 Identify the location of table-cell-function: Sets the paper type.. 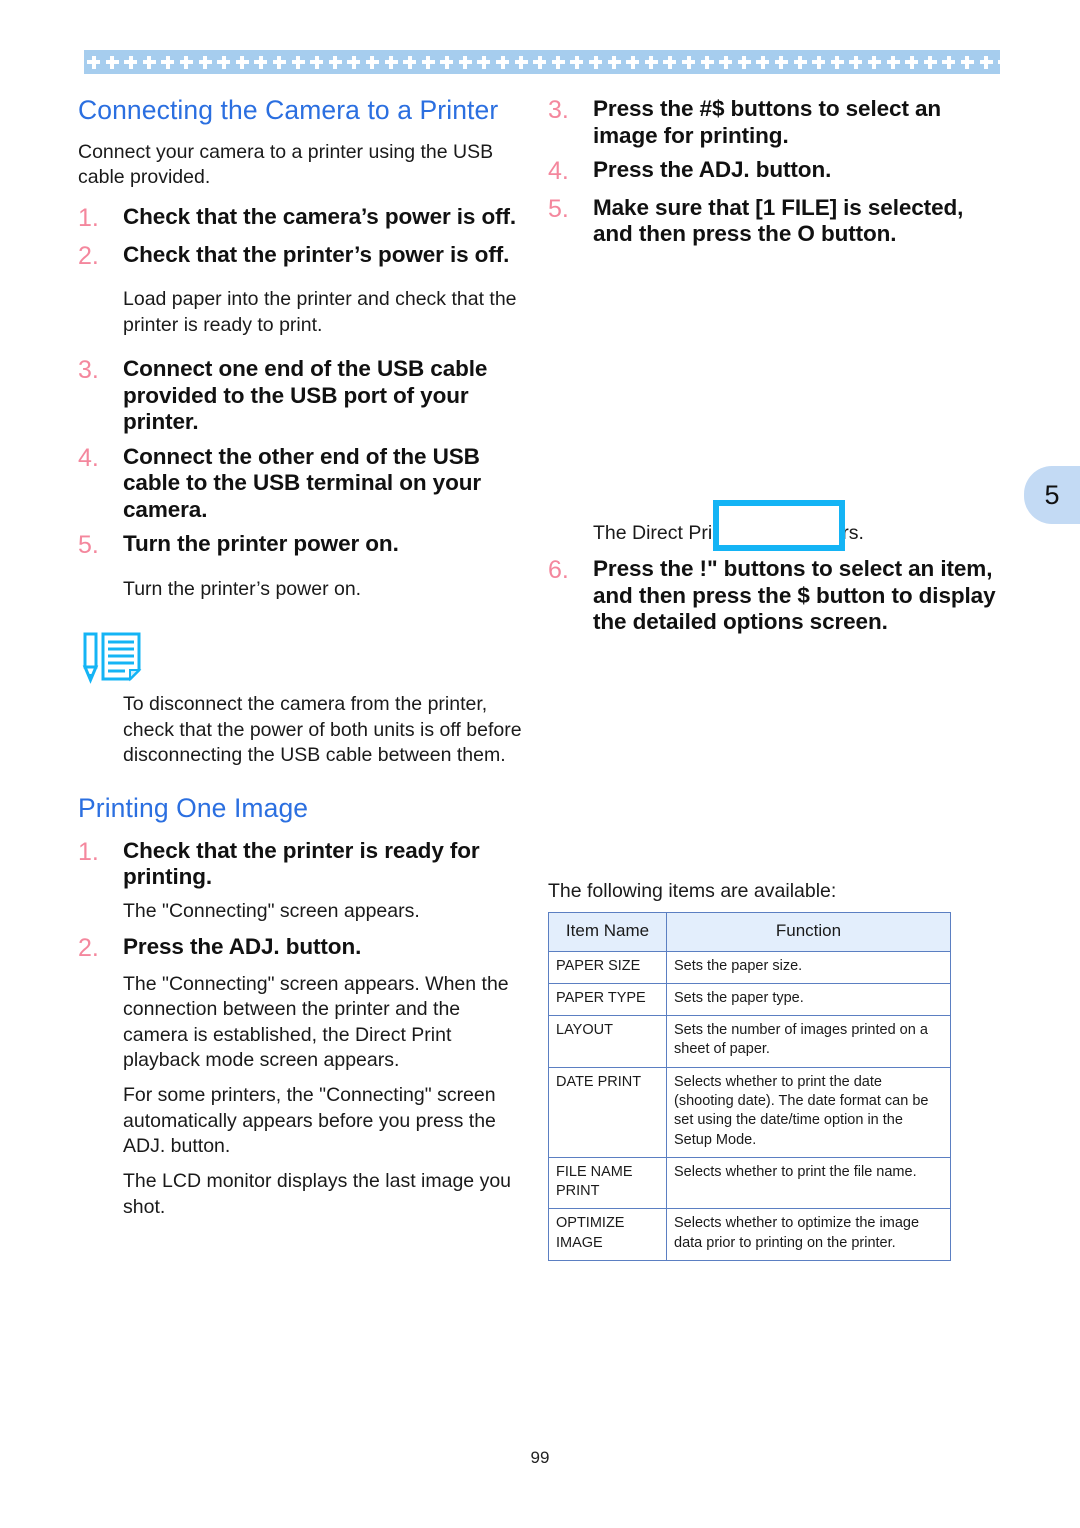
(808, 999).